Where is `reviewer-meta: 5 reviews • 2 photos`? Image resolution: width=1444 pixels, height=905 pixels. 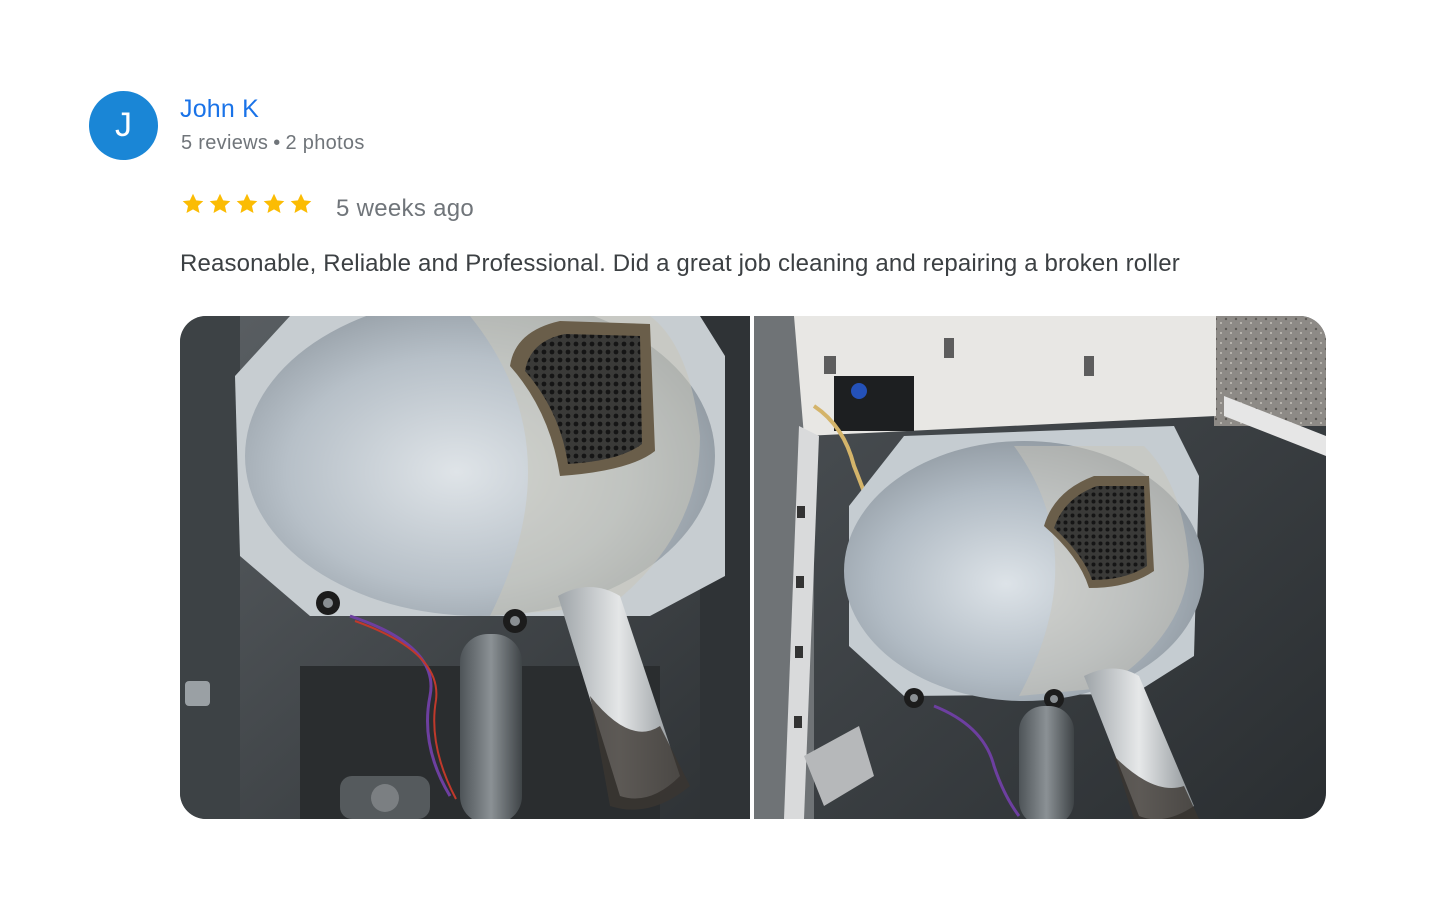 reviewer-meta: 5 reviews • 2 photos is located at coordinates (273, 143).